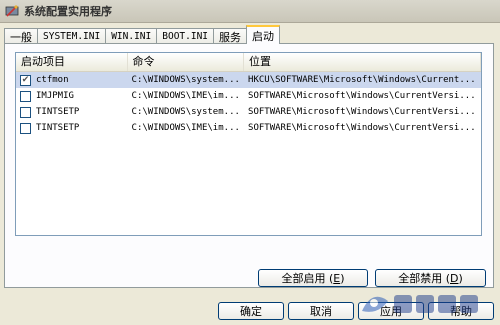 The image size is (500, 325). Describe the element at coordinates (307, 278) in the screenshot. I see `button-label: 全部启用 (` at that location.